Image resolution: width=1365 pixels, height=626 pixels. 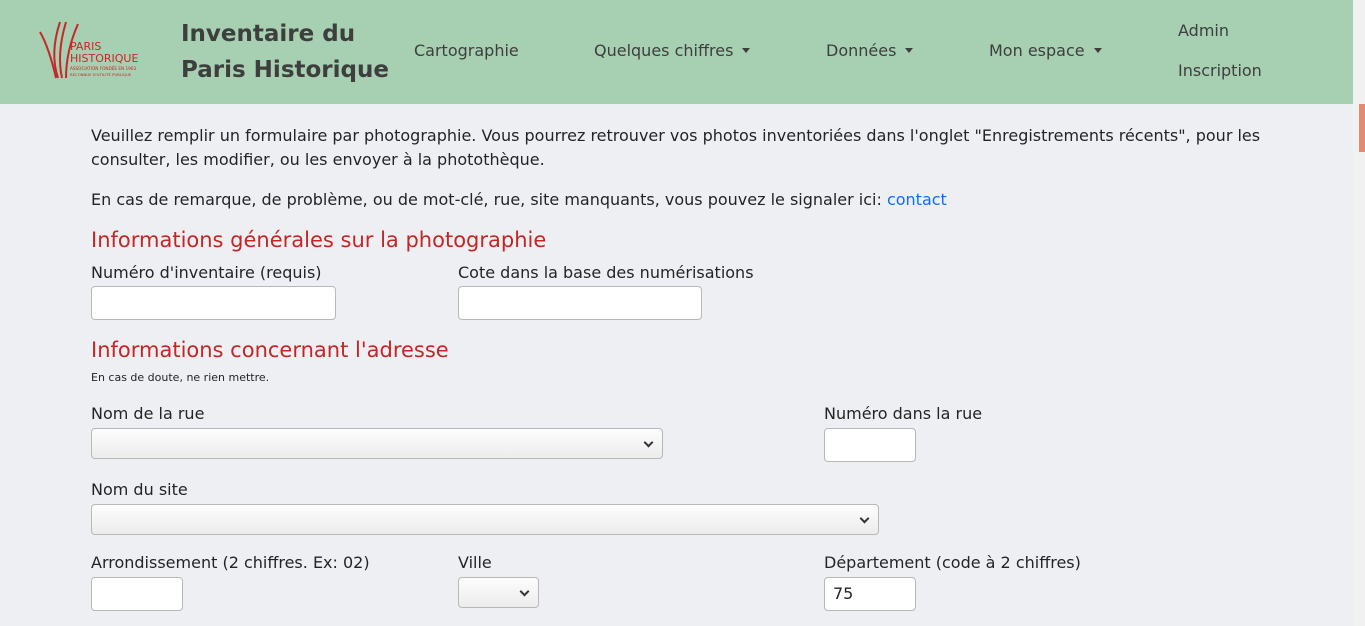 What do you see at coordinates (917, 199) in the screenshot?
I see `contact-link: contact` at bounding box center [917, 199].